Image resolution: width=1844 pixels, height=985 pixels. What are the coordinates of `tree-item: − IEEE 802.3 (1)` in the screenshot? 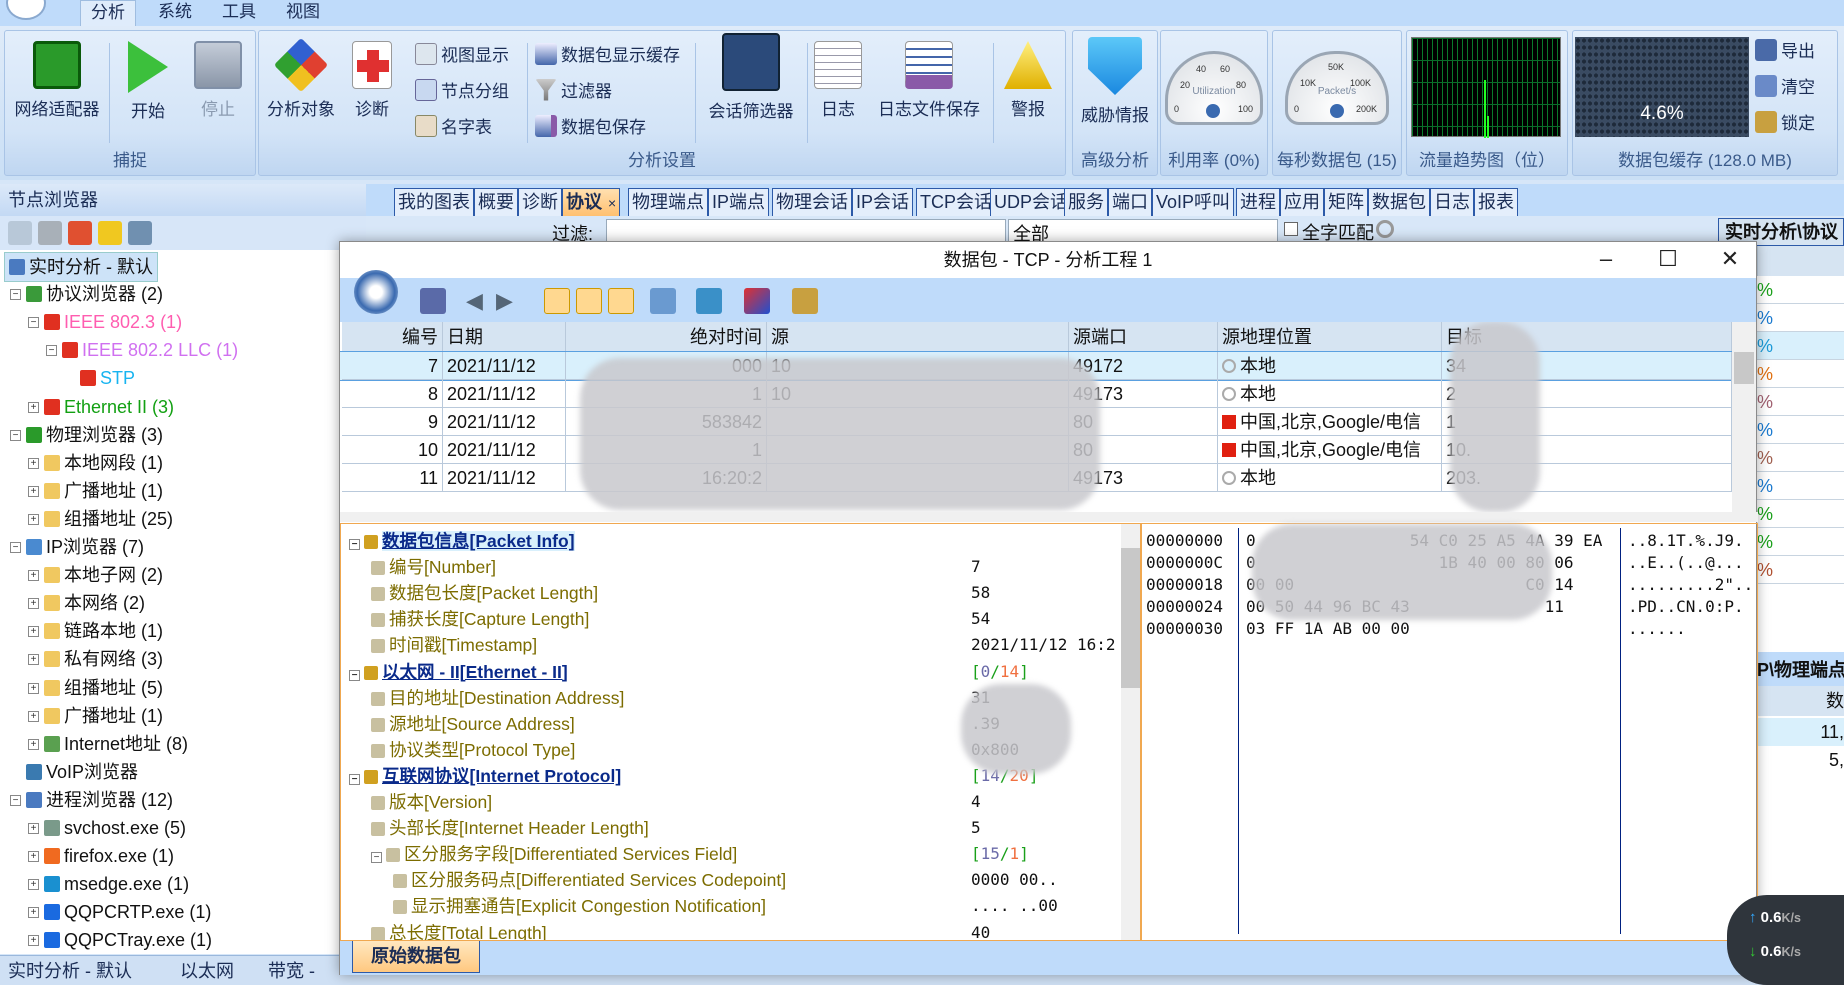 It's located at (180, 322).